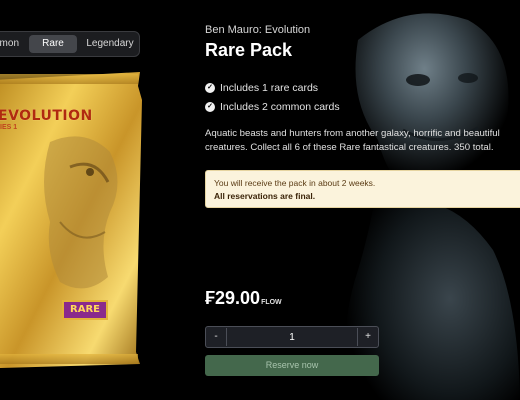 This screenshot has height=400, width=520. I want to click on tab-common: mon, so click(10, 44).